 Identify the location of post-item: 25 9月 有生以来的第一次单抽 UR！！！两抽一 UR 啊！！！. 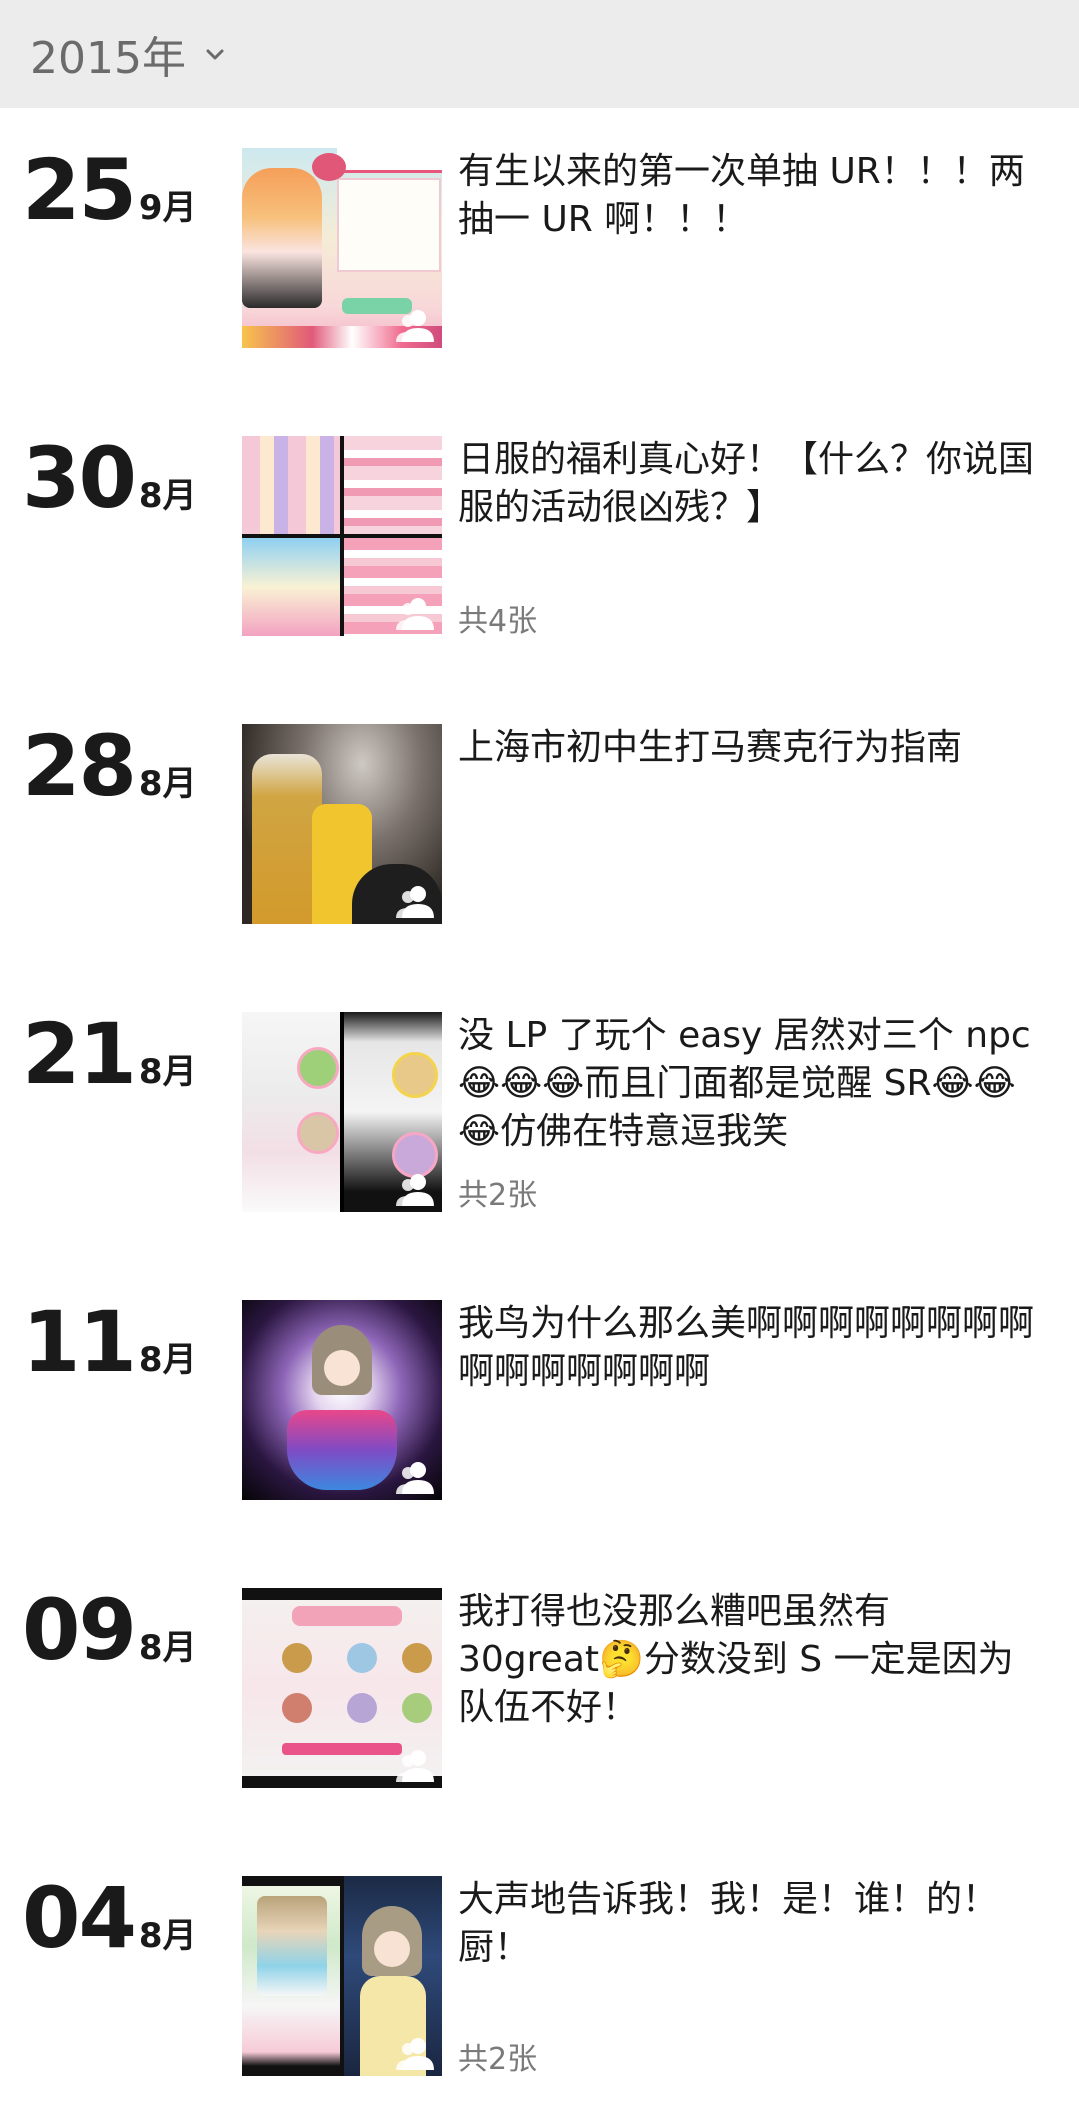
(539, 248).